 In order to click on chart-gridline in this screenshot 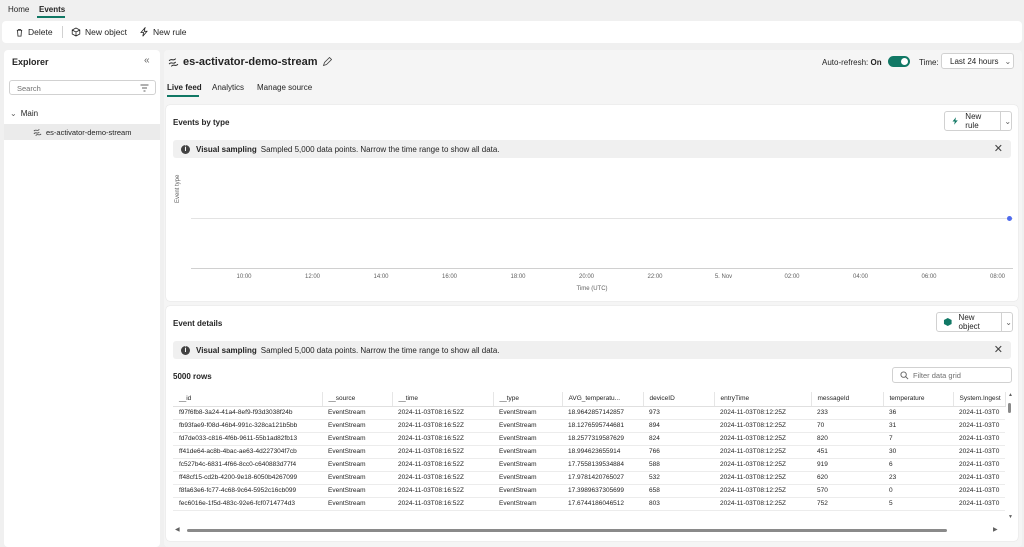, I will do `click(602, 218)`.